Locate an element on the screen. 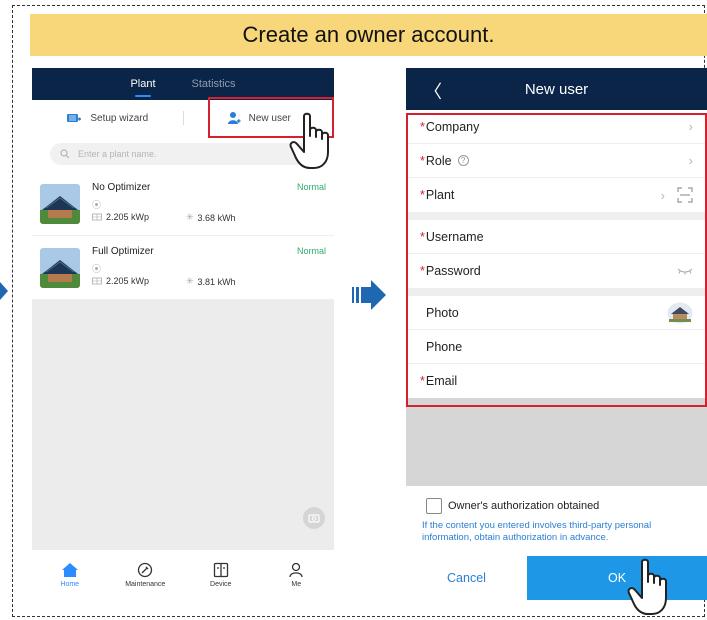 The image size is (707, 620). cancel-button: Cancel is located at coordinates (466, 578).